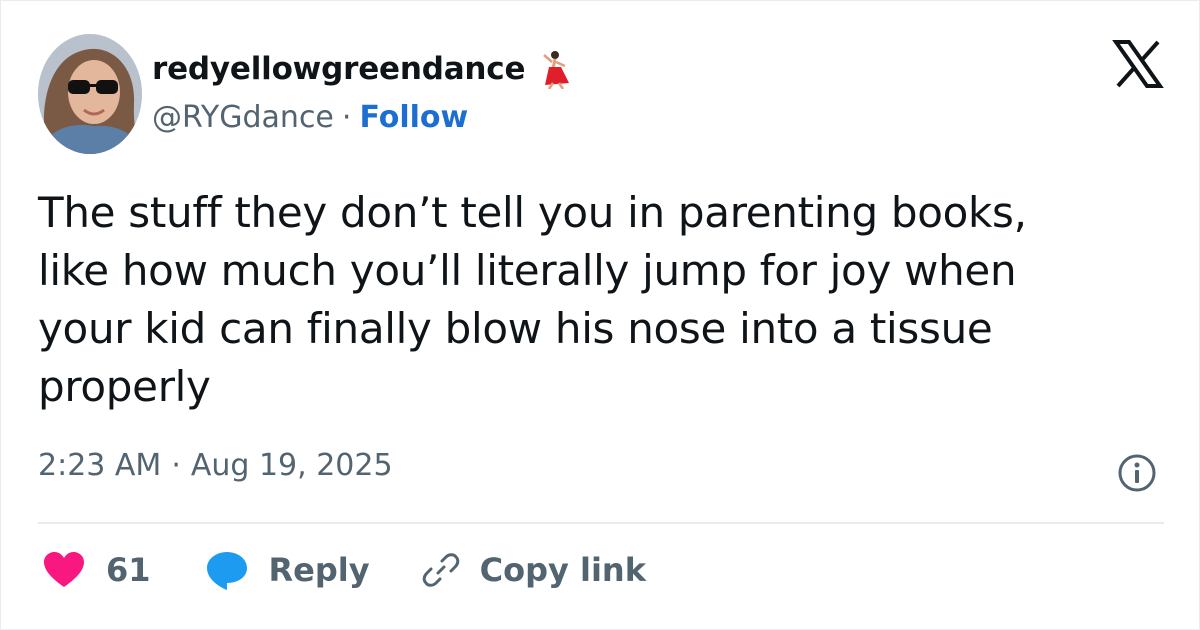 The image size is (1200, 630). What do you see at coordinates (413, 117) in the screenshot?
I see `follow-button: Follow` at bounding box center [413, 117].